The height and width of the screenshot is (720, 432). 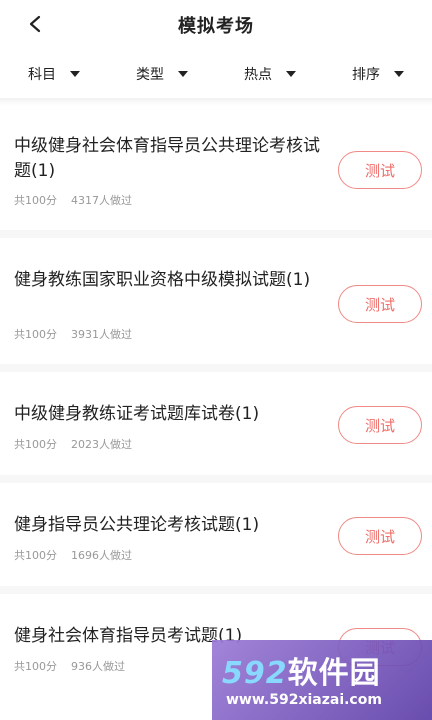 What do you see at coordinates (258, 75) in the screenshot?
I see `filter-label: 热点` at bounding box center [258, 75].